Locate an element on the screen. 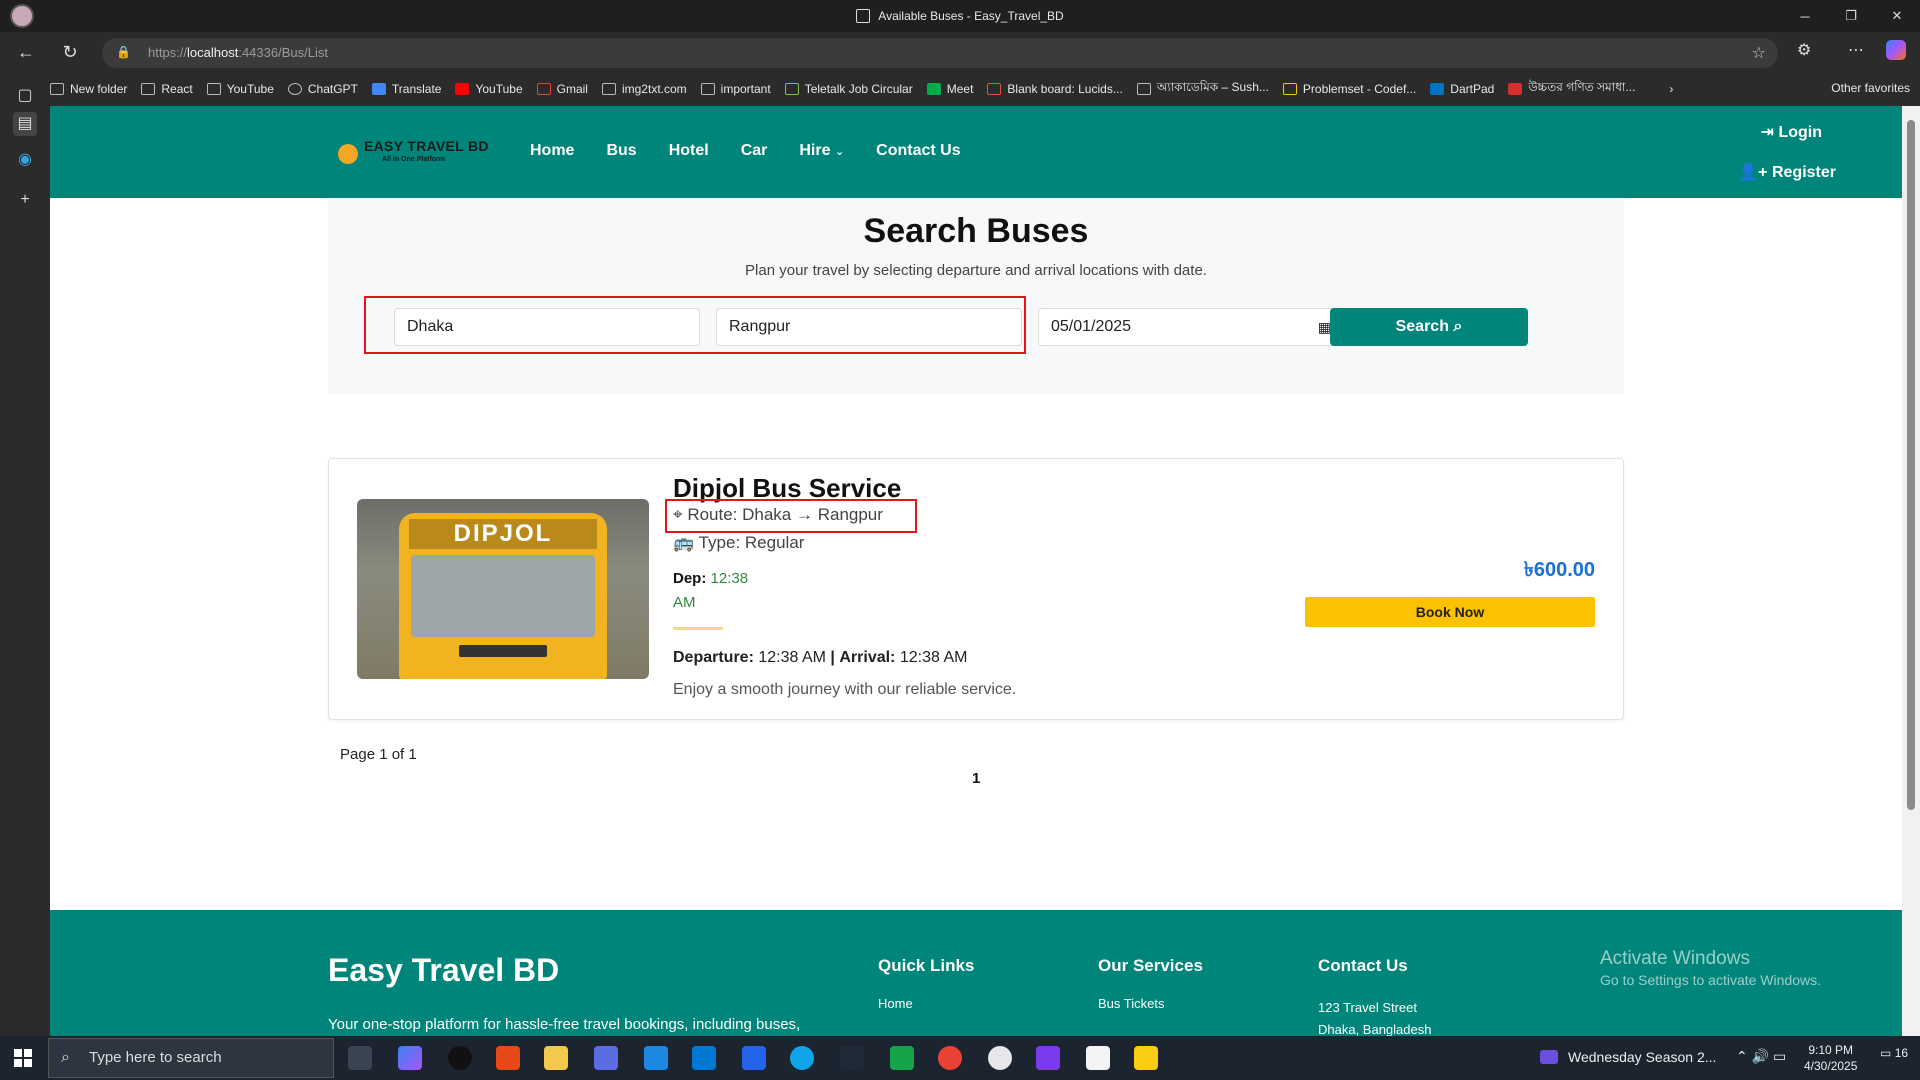 Image resolution: width=1920 pixels, height=1080 pixels. notification-center: ▭ 16 is located at coordinates (1894, 1053).